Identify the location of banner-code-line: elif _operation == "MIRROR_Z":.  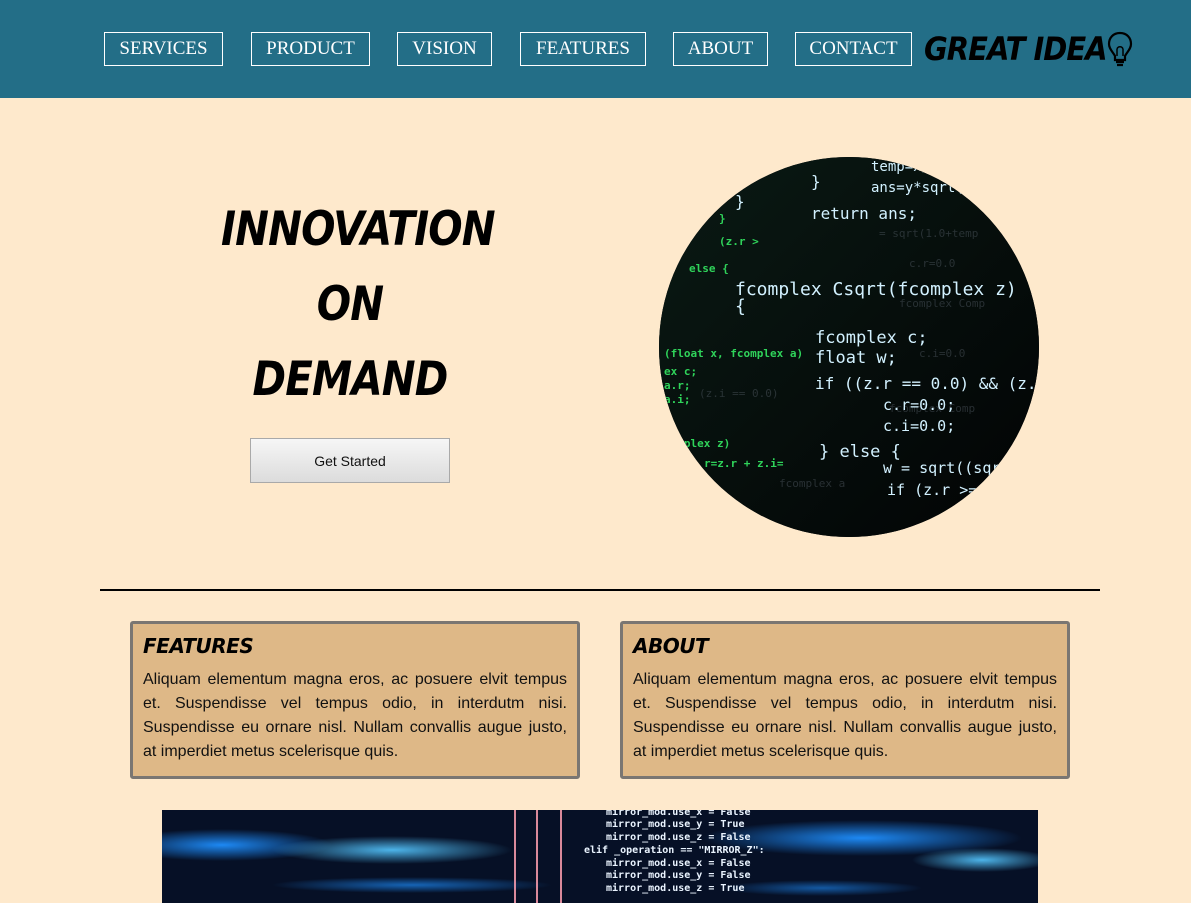
(674, 850).